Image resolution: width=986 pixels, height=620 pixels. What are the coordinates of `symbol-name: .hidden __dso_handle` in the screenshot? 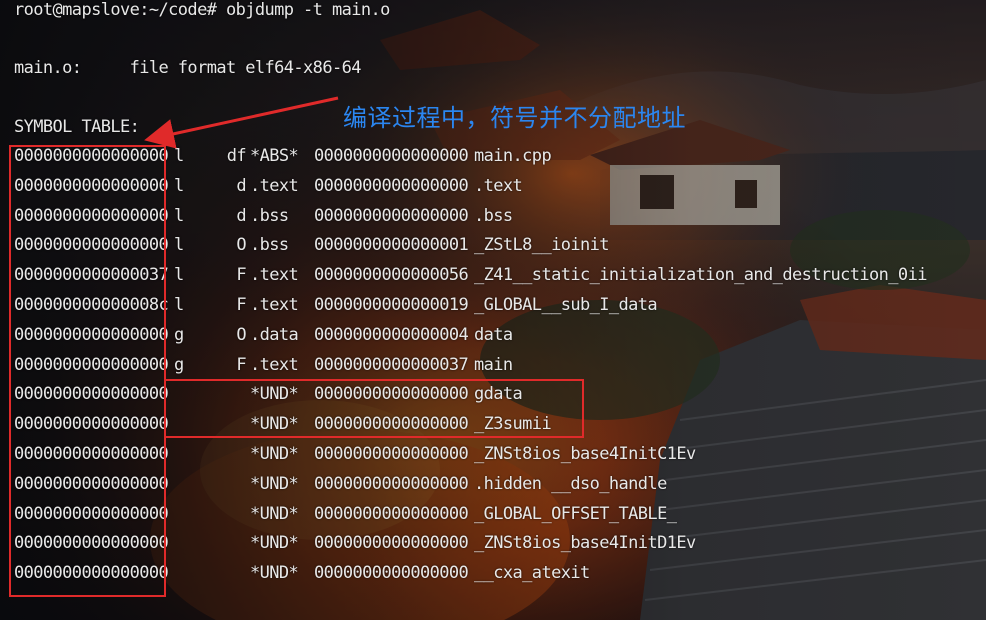 It's located at (570, 483).